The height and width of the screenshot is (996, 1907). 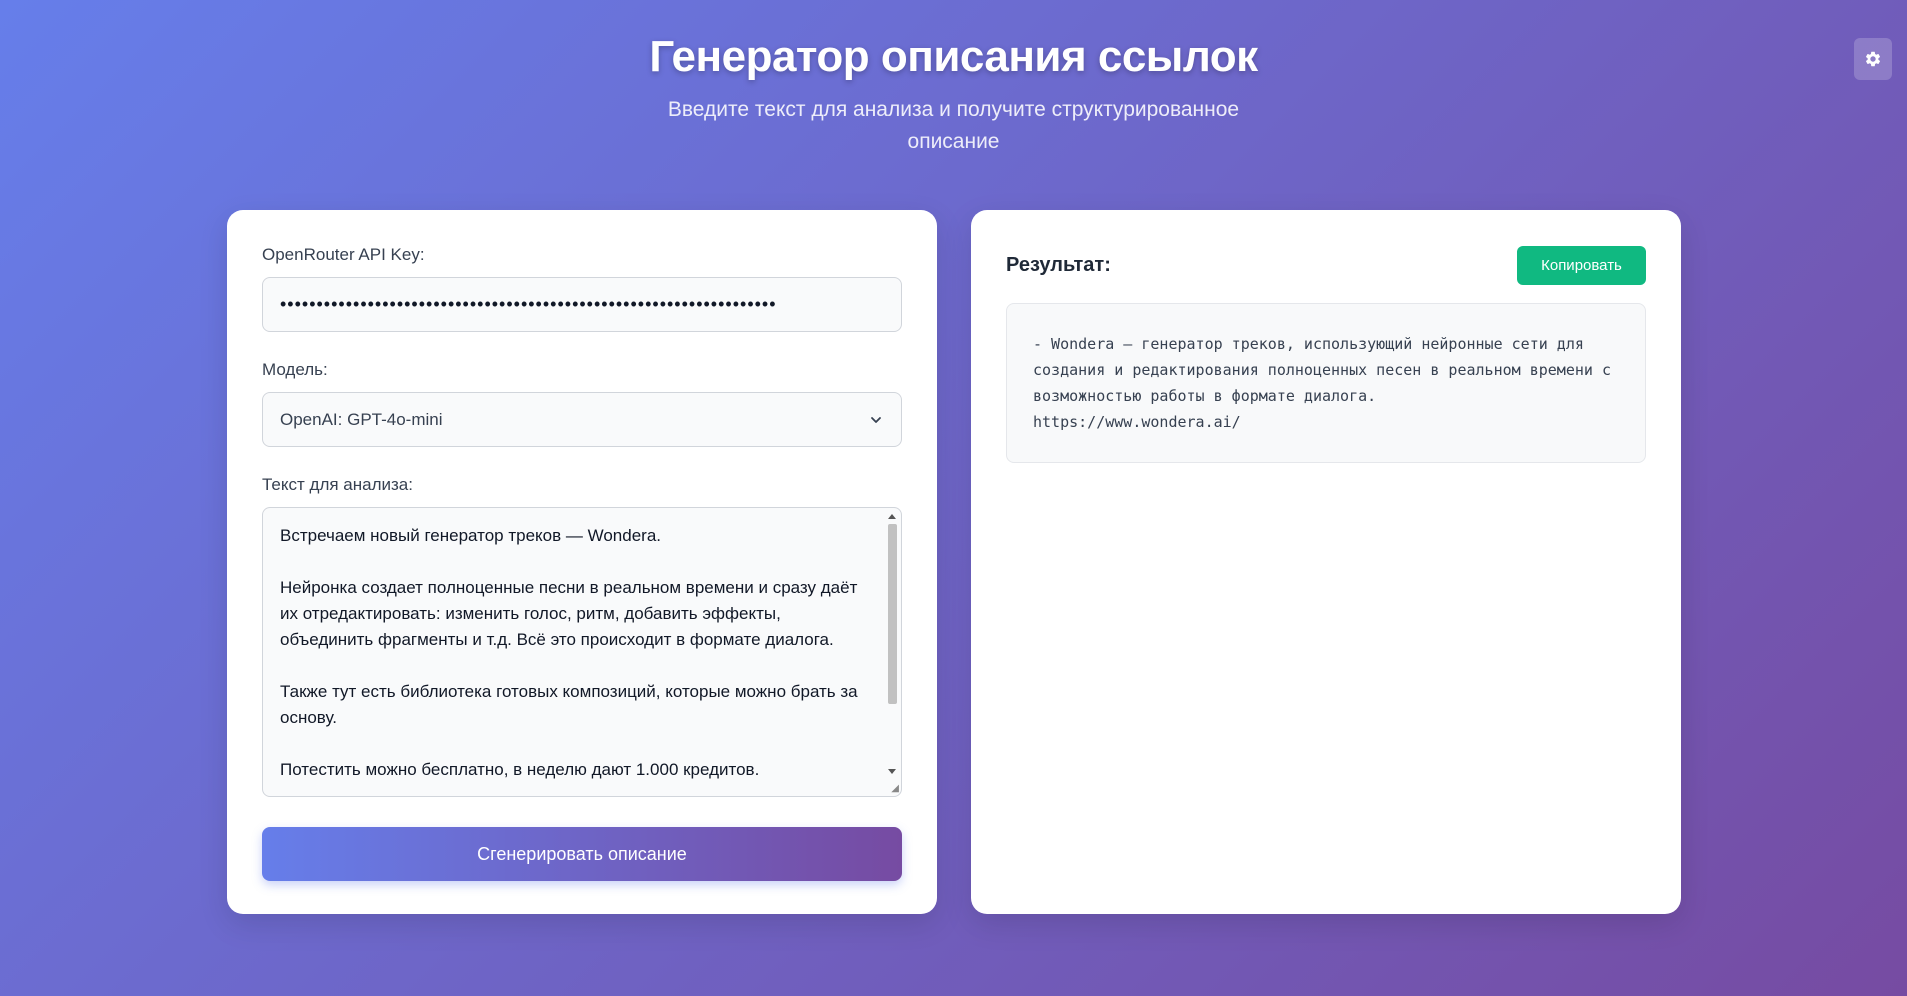 I want to click on scroll-thumb, so click(x=892, y=614).